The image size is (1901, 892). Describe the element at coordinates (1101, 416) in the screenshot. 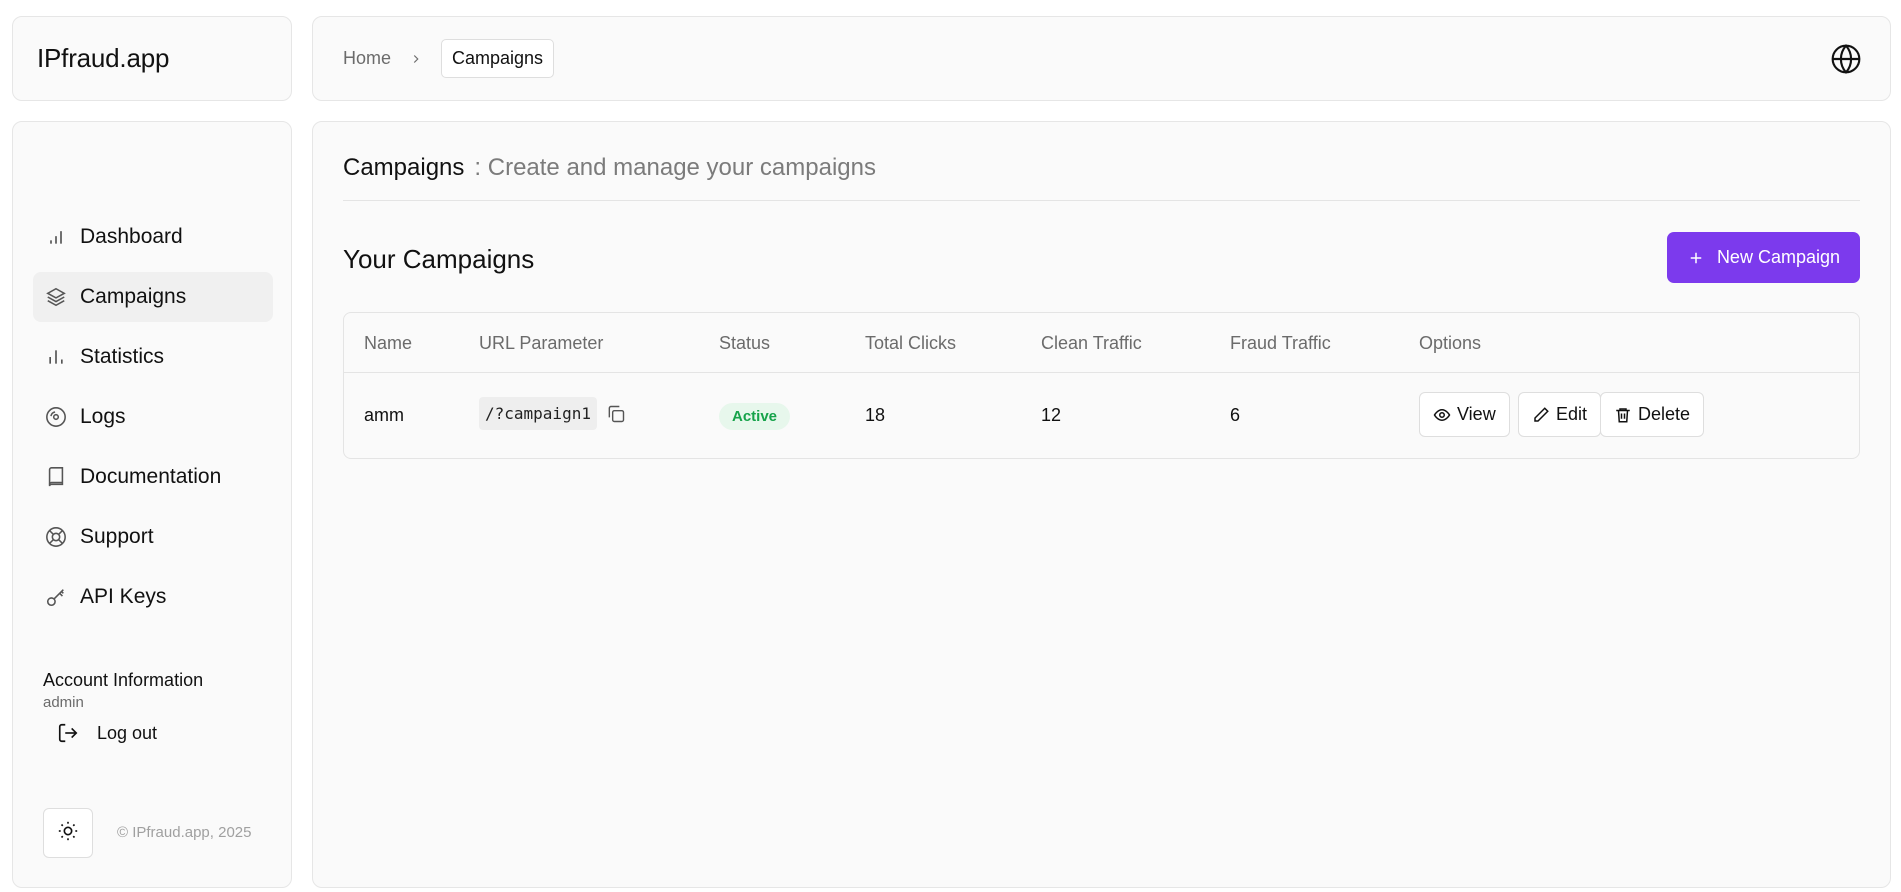

I see `table-row: amm /?campaign1 Active 18 12 6 View Edit` at that location.